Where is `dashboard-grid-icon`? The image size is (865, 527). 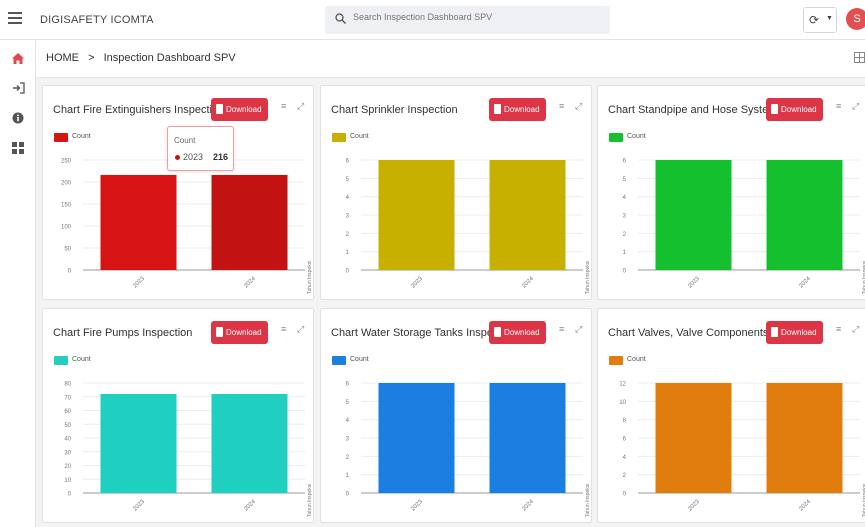 dashboard-grid-icon is located at coordinates (18, 150).